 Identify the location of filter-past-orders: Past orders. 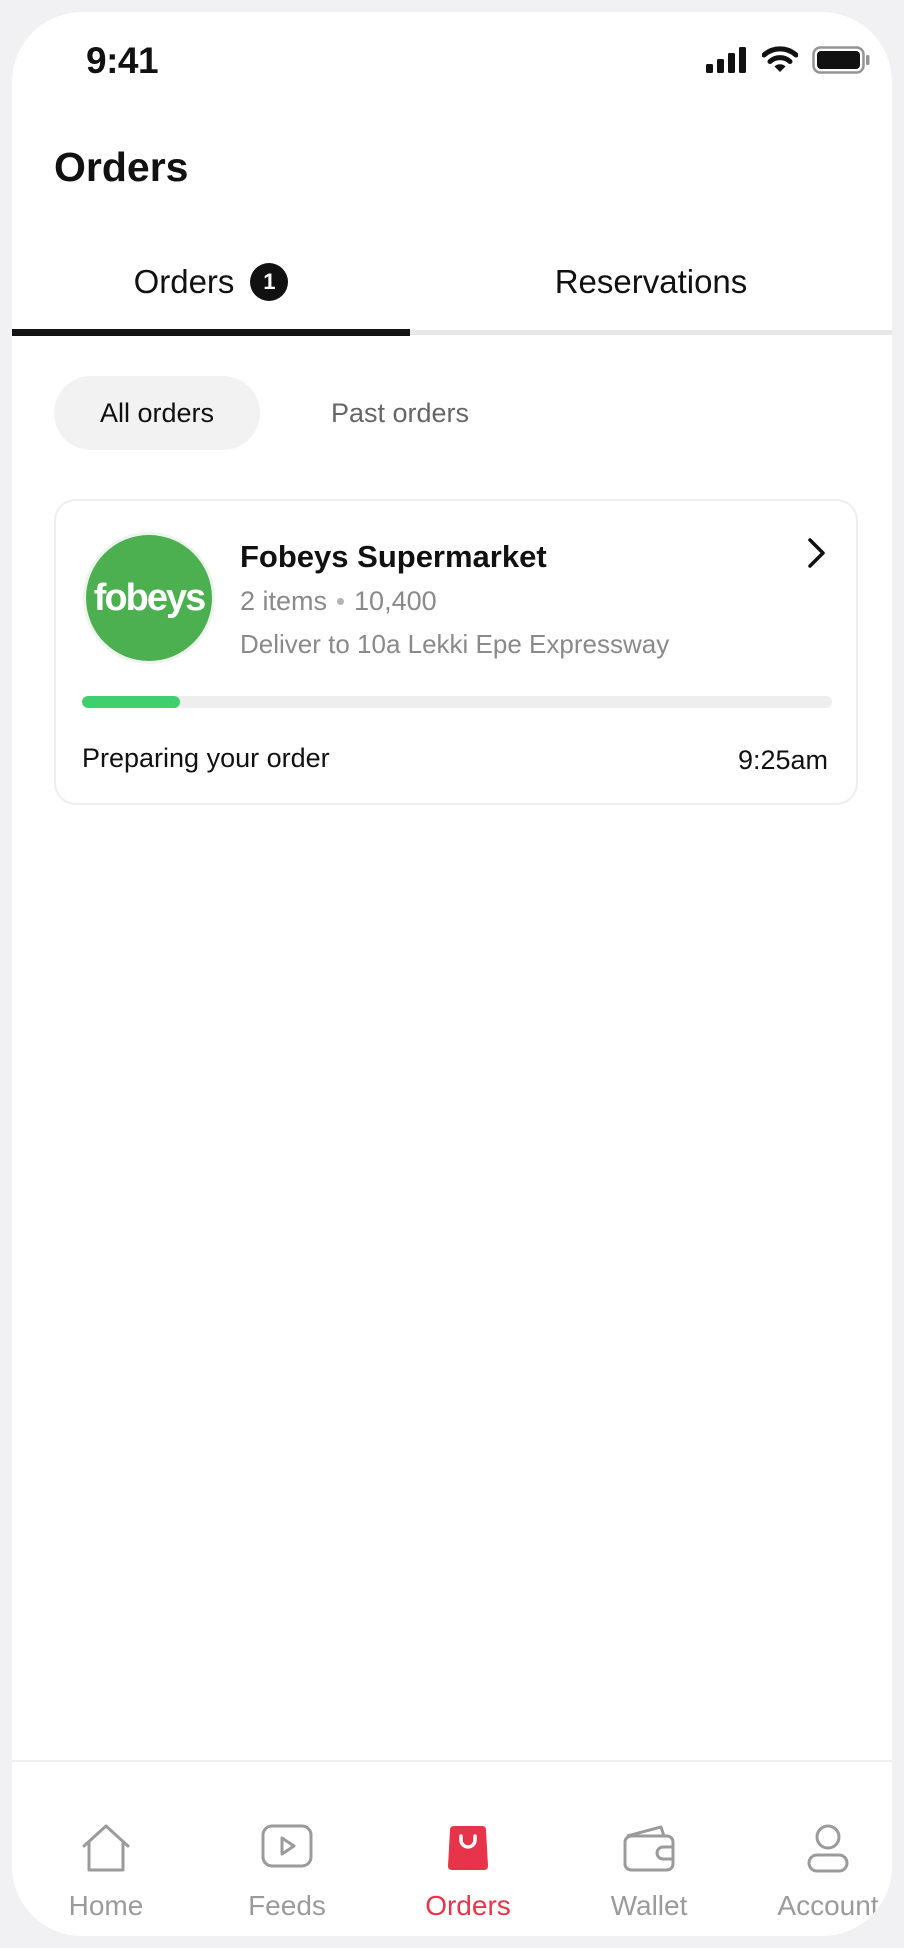
(400, 413).